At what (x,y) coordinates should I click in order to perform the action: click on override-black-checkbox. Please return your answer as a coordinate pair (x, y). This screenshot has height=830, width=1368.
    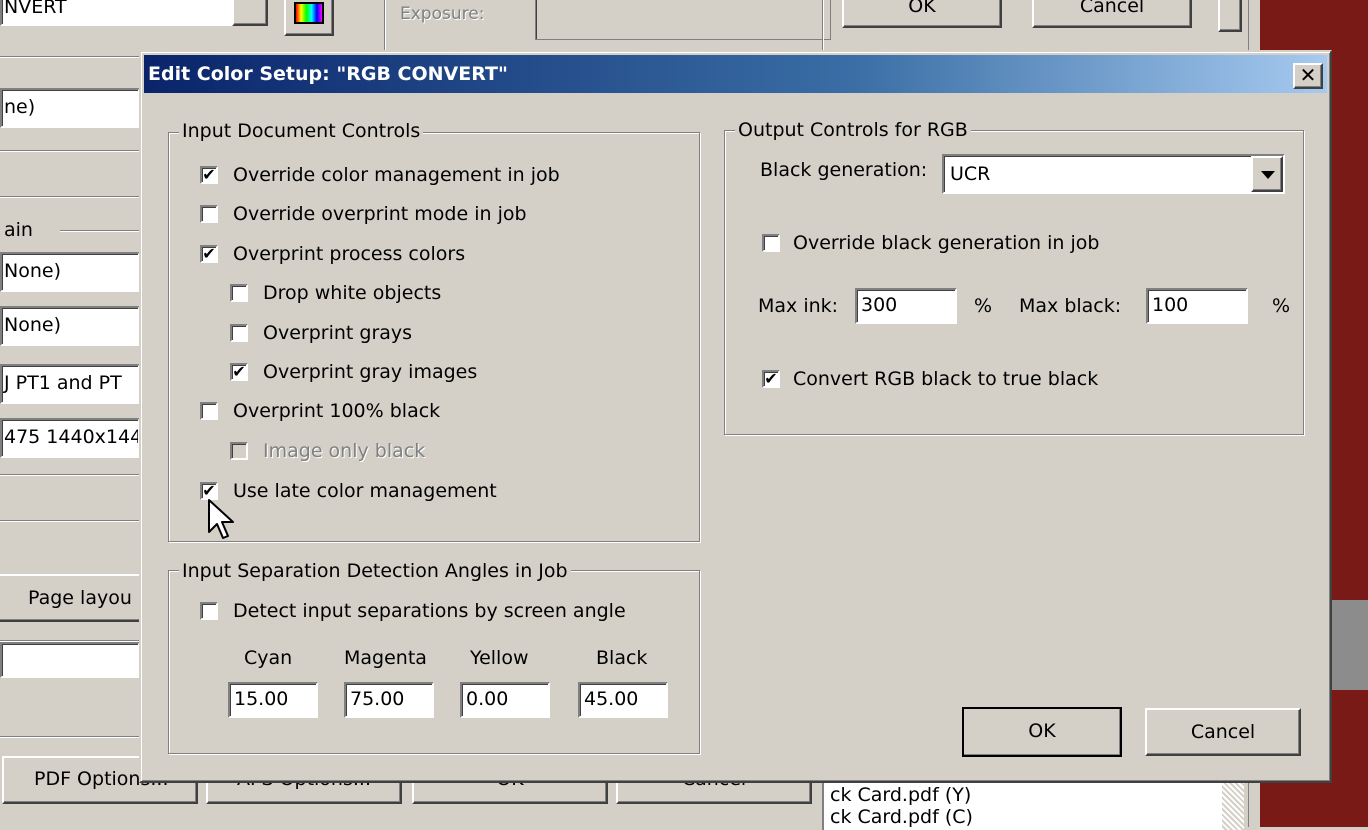
    Looking at the image, I should click on (771, 243).